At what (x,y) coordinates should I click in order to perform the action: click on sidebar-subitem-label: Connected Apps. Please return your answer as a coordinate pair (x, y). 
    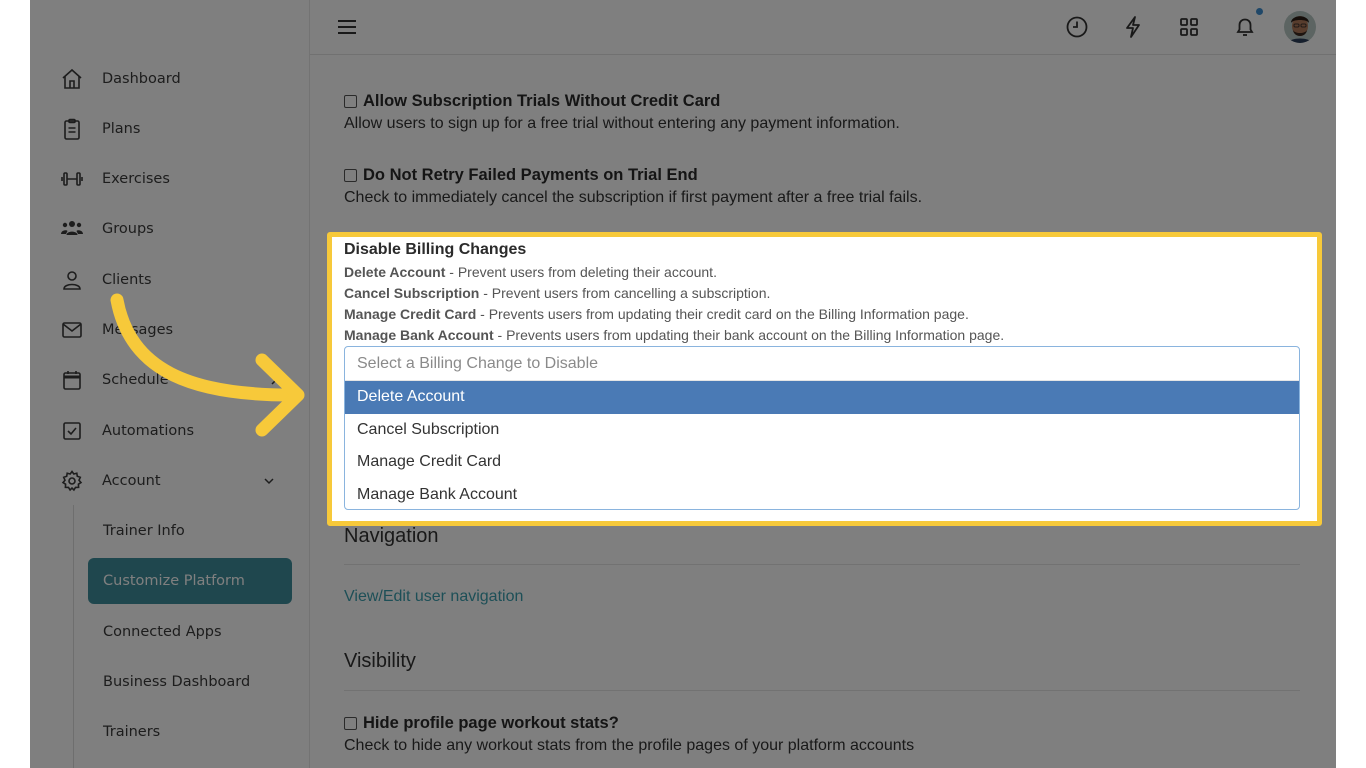
    Looking at the image, I should click on (162, 632).